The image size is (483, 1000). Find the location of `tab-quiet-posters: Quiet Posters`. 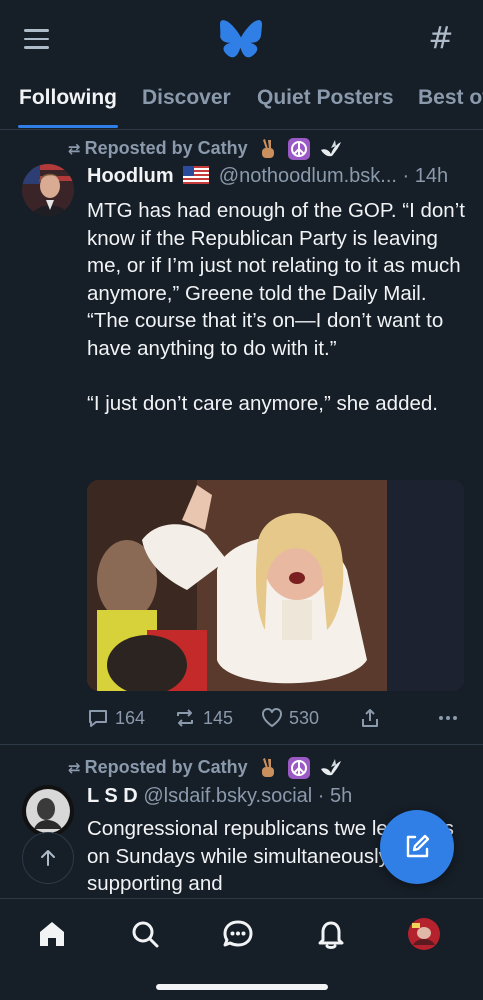

tab-quiet-posters: Quiet Posters is located at coordinates (325, 98).